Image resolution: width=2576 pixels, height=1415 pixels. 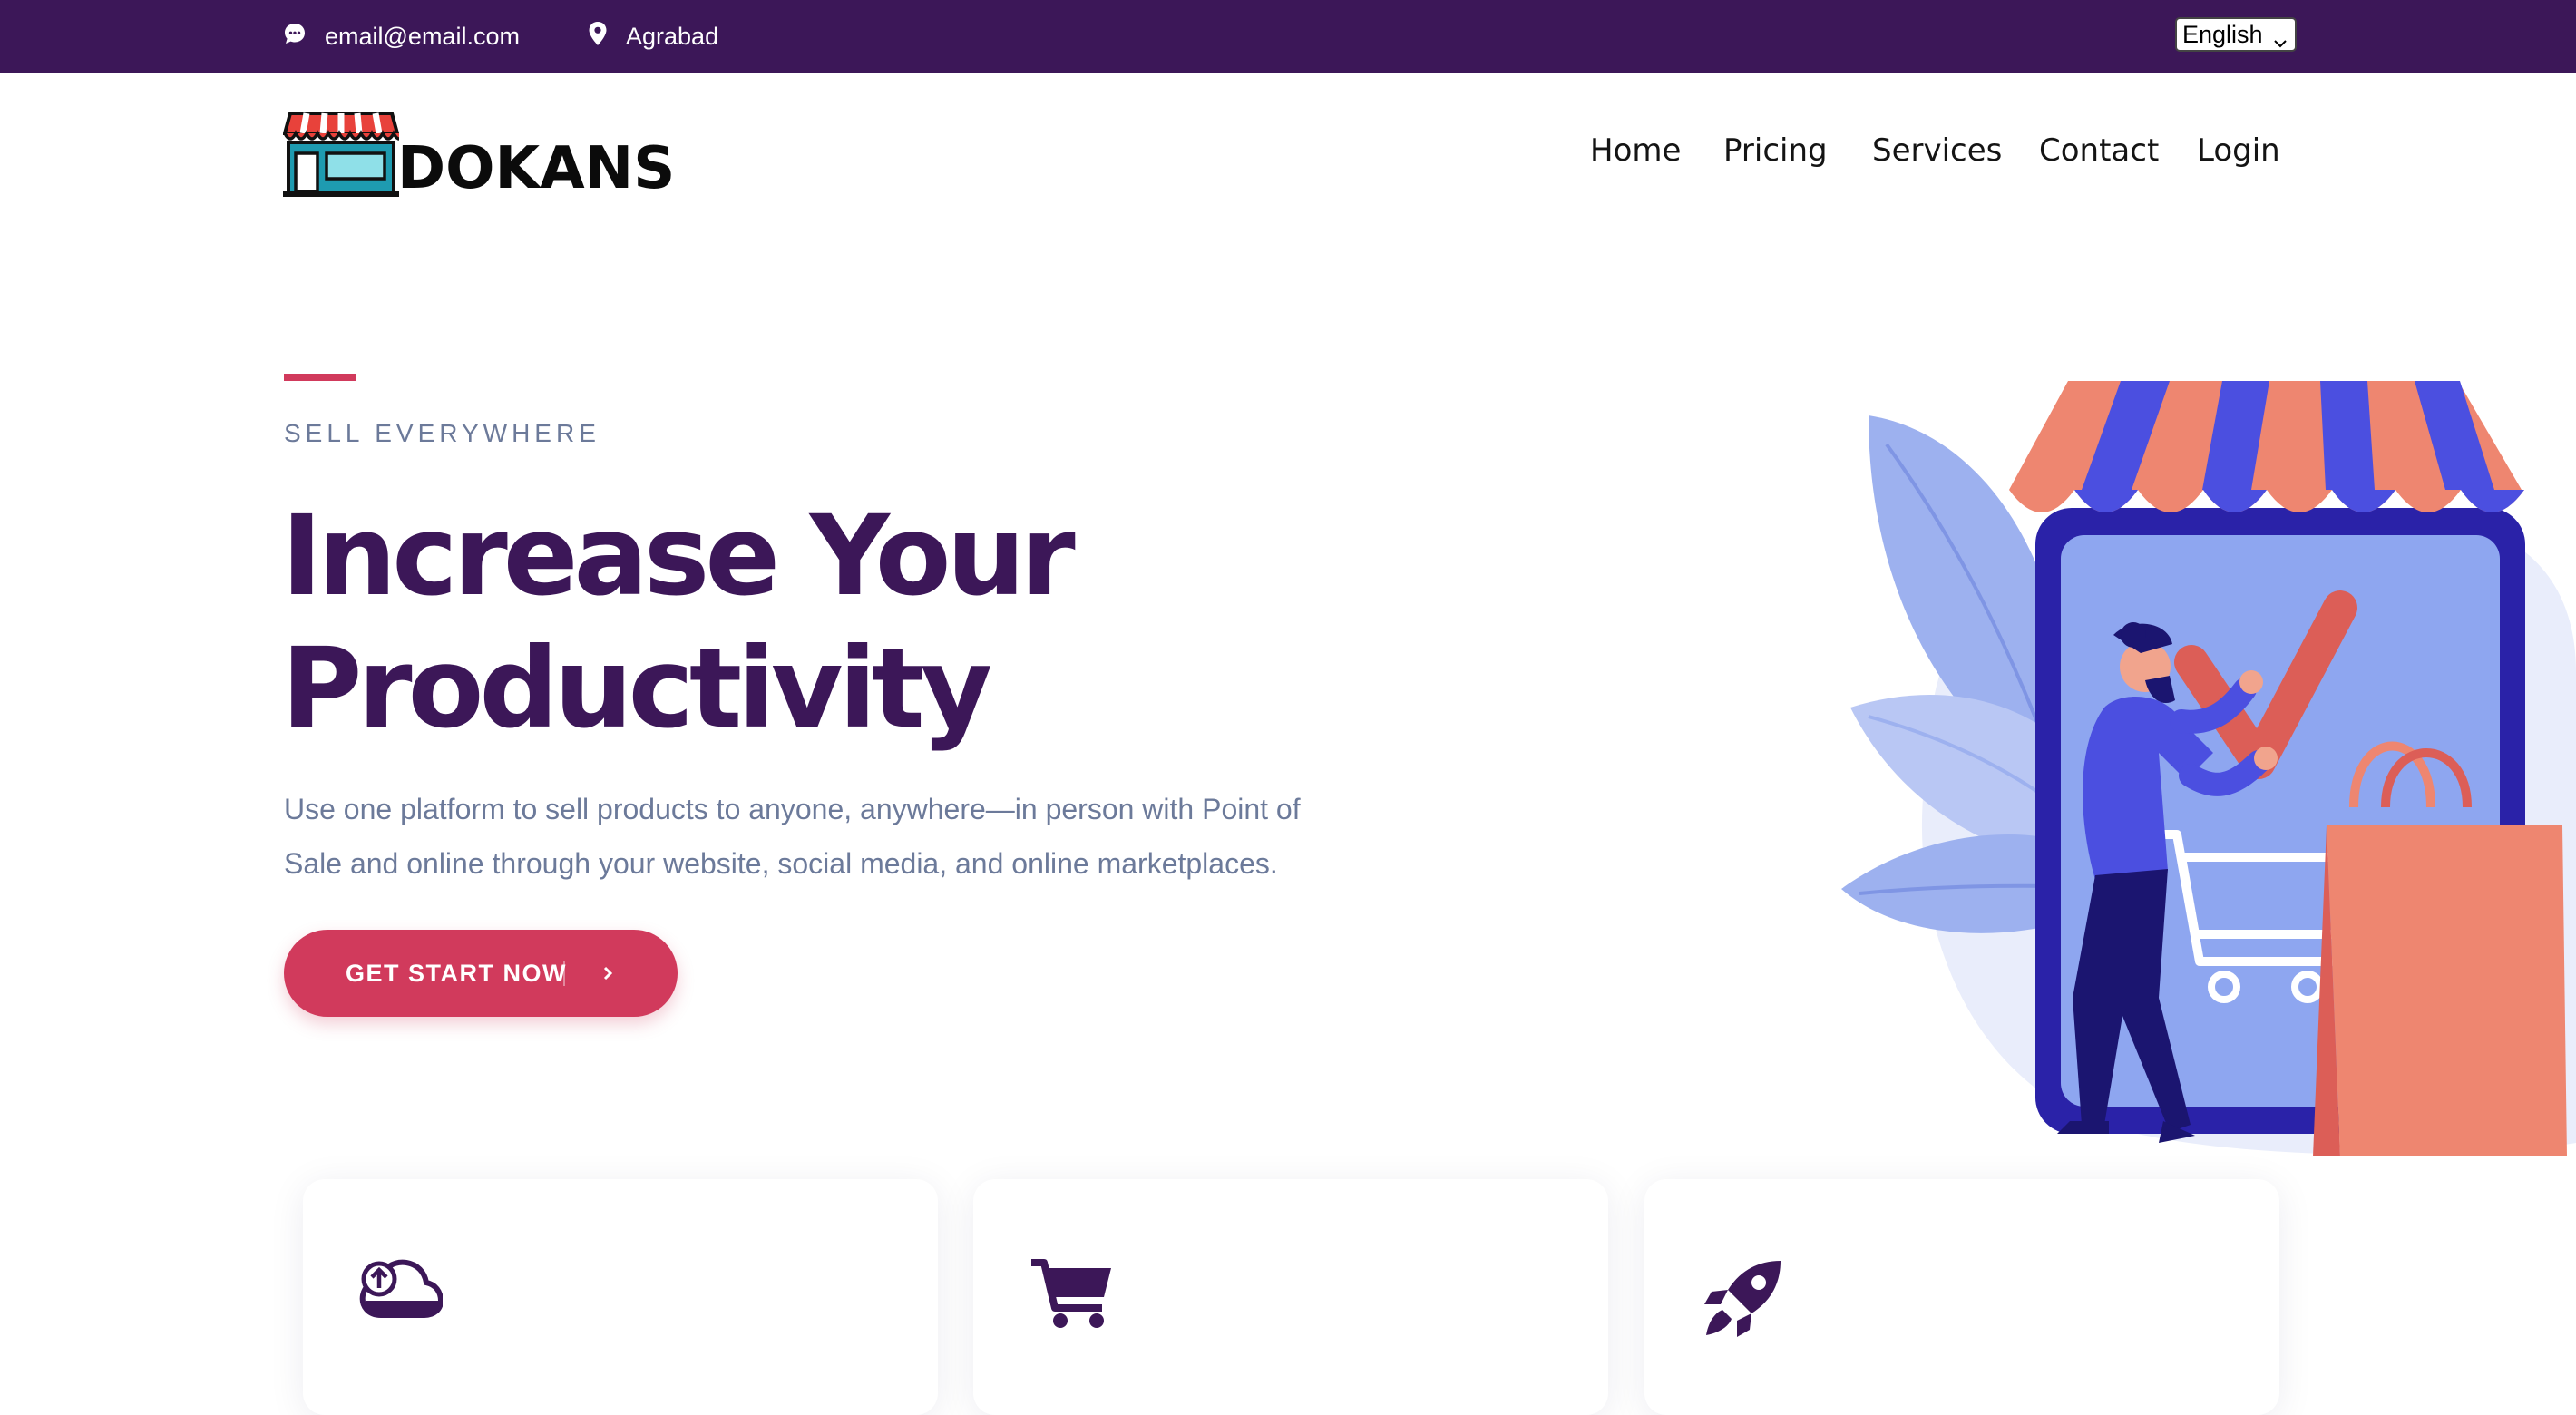 I want to click on language-selected-value: English, so click(x=2222, y=34).